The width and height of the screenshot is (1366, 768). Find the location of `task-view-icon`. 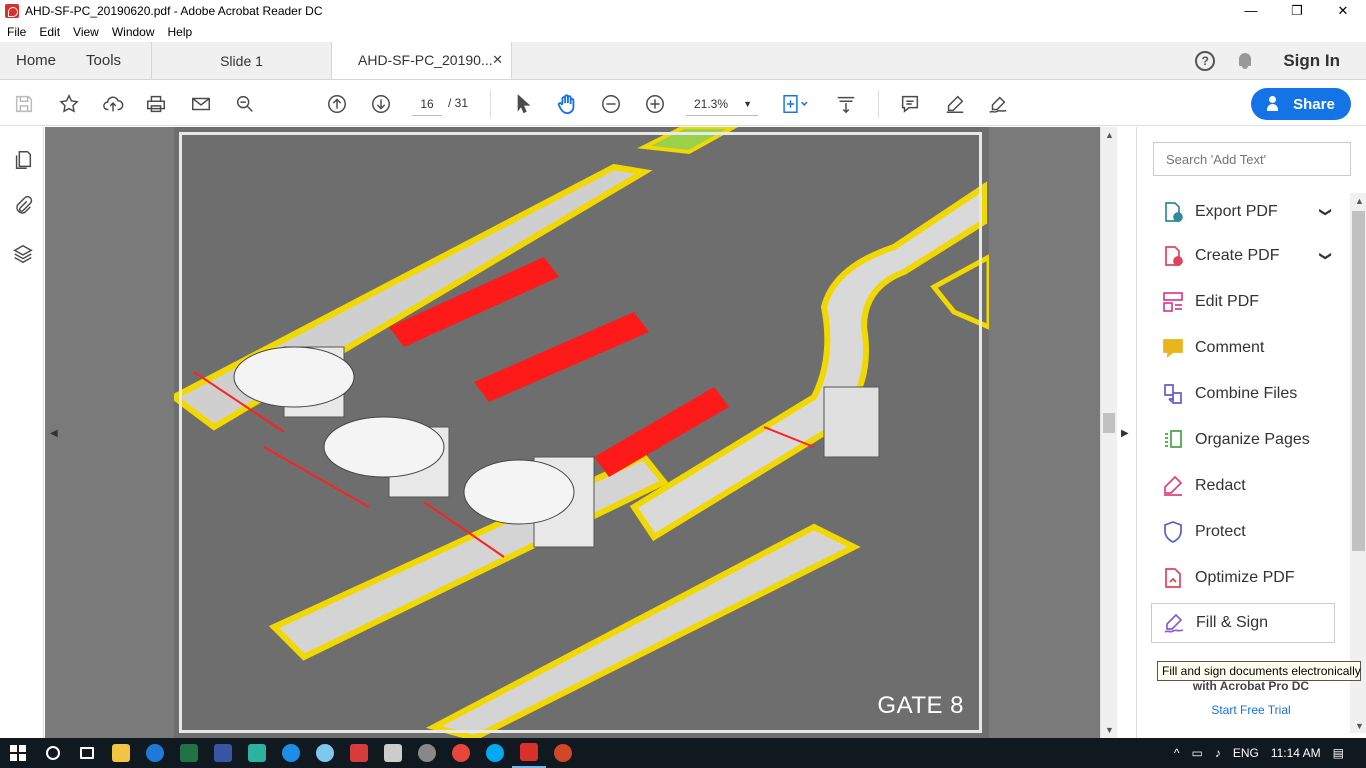

task-view-icon is located at coordinates (87, 753).